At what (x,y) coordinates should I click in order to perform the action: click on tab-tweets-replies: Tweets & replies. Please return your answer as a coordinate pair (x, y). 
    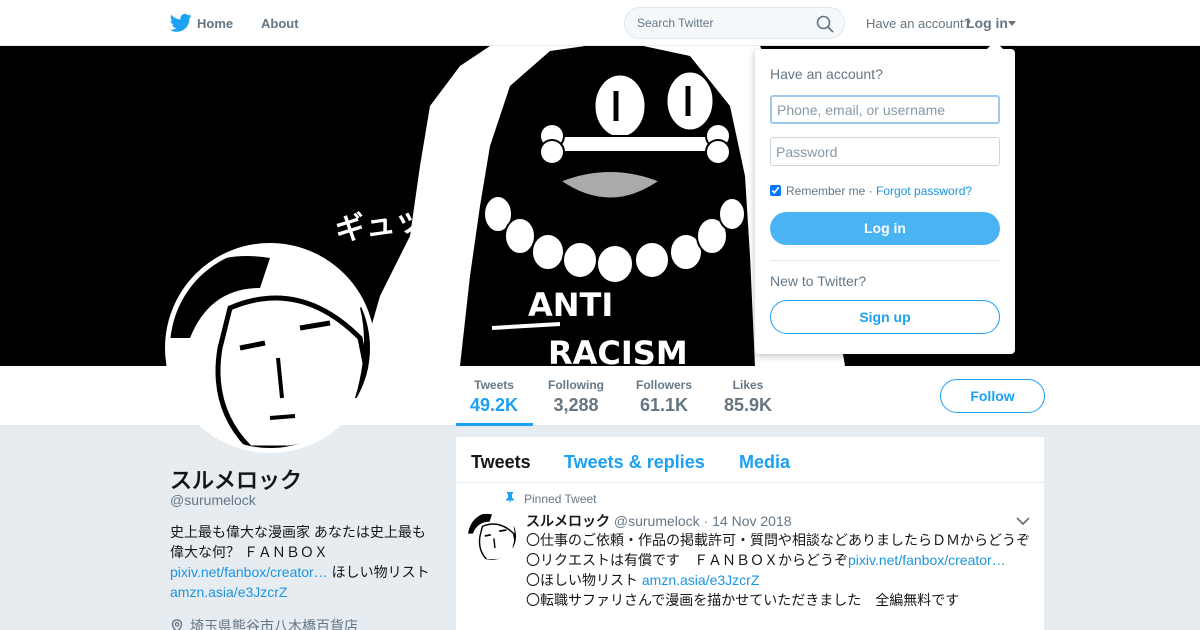
    Looking at the image, I should click on (634, 462).